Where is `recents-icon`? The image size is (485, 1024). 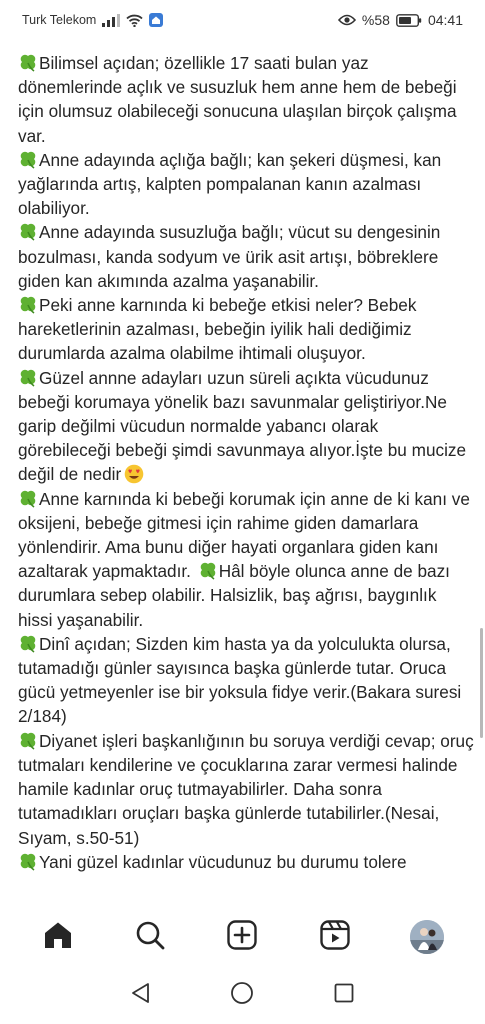 recents-icon is located at coordinates (344, 995).